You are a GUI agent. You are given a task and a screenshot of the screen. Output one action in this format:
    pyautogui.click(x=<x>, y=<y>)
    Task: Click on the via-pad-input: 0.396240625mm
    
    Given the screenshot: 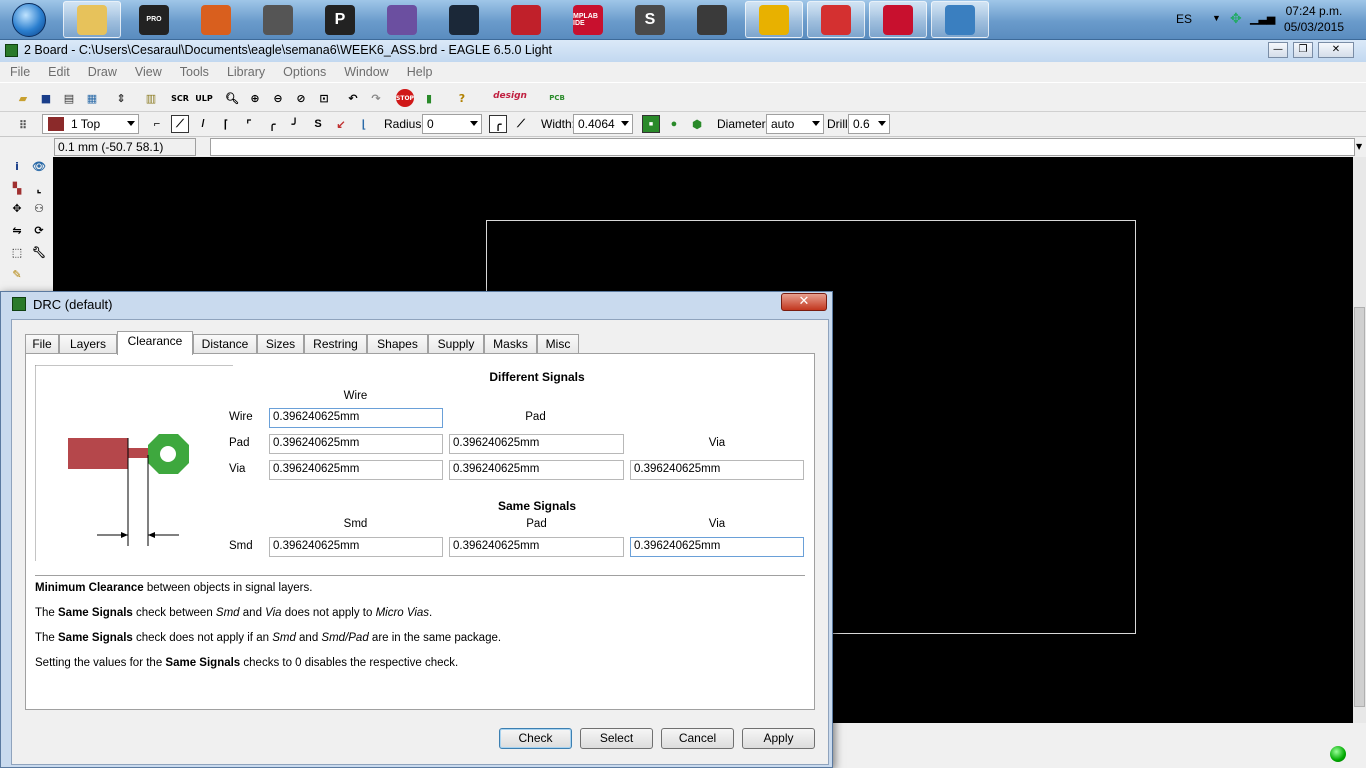 What is the action you would take?
    pyautogui.click(x=536, y=470)
    